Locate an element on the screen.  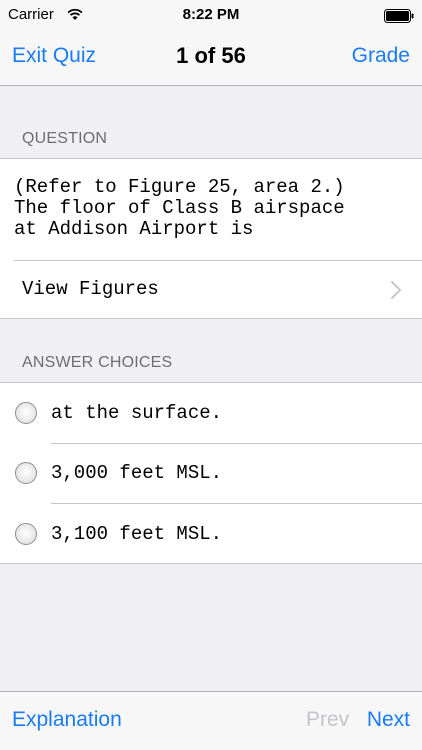
bottom-toolbar: Explanation Prev Next is located at coordinates (211, 720).